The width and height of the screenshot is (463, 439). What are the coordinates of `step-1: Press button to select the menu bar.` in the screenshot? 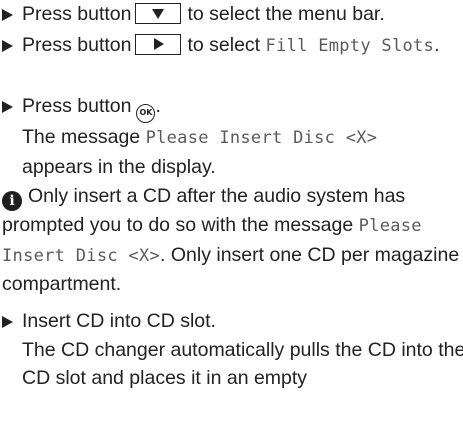 It's located at (232, 14).